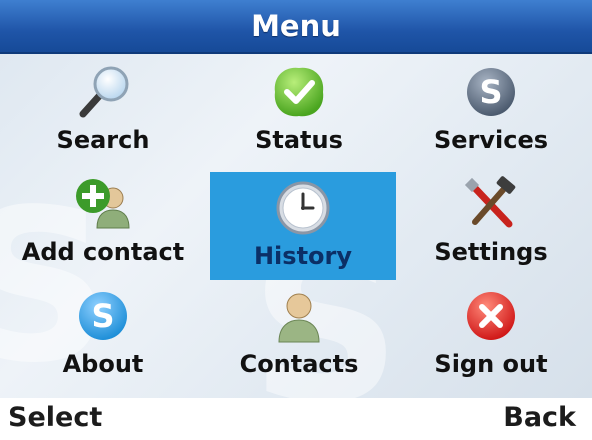 This screenshot has width=592, height=440. What do you see at coordinates (539, 417) in the screenshot?
I see `back-softkey: Back` at bounding box center [539, 417].